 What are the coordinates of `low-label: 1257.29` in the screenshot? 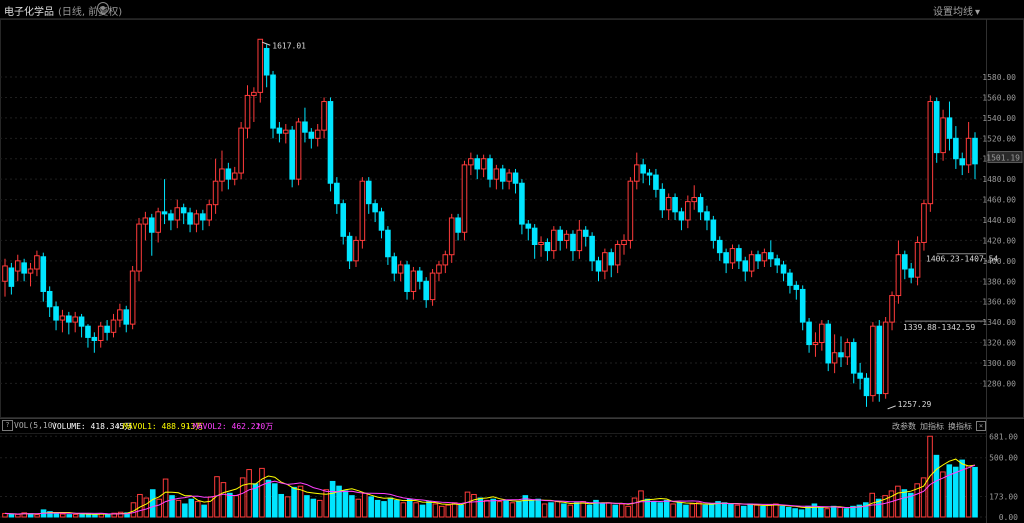 It's located at (915, 404).